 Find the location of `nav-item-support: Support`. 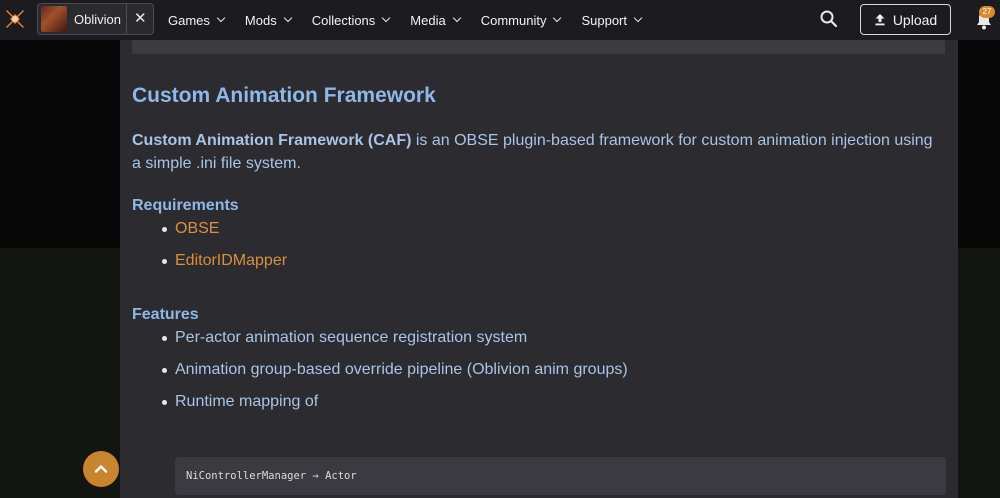

nav-item-support: Support is located at coordinates (612, 20).